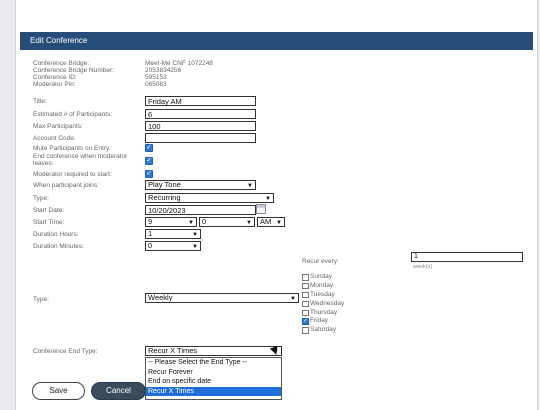 This screenshot has width=540, height=410. I want to click on start-ampm-value: AM, so click(266, 221).